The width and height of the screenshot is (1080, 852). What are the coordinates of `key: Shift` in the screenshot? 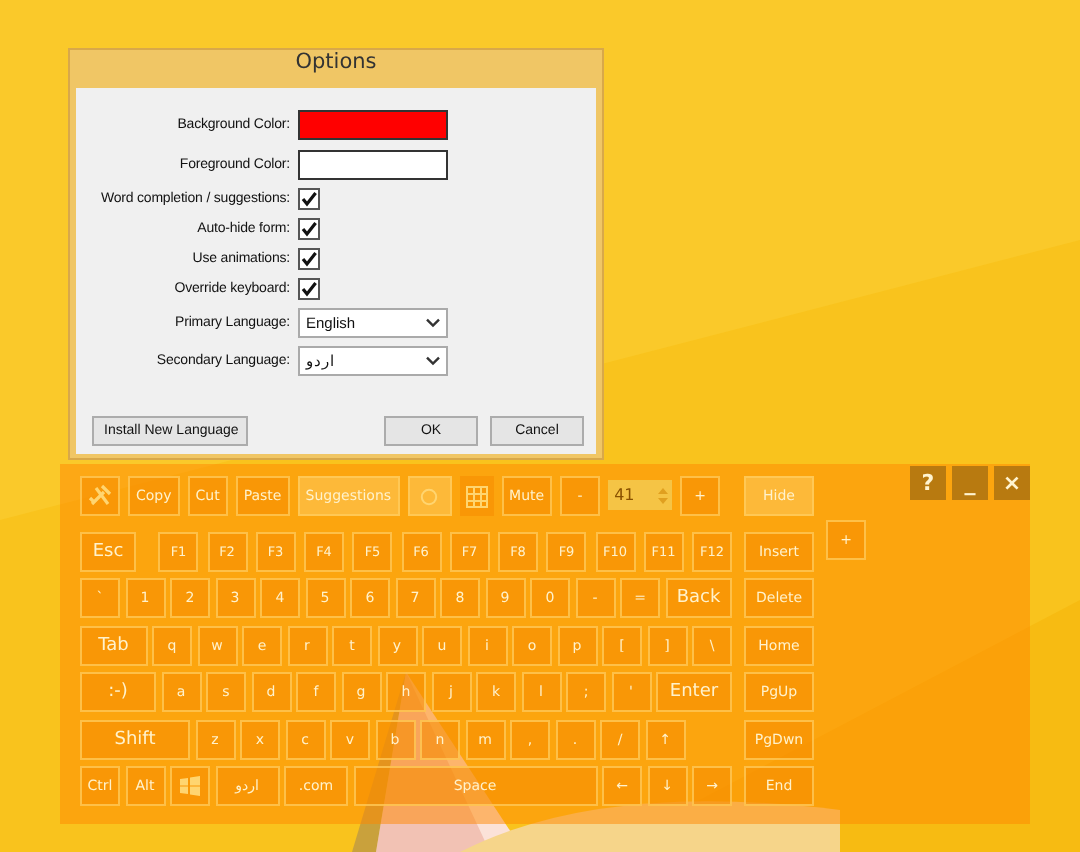 It's located at (135, 739).